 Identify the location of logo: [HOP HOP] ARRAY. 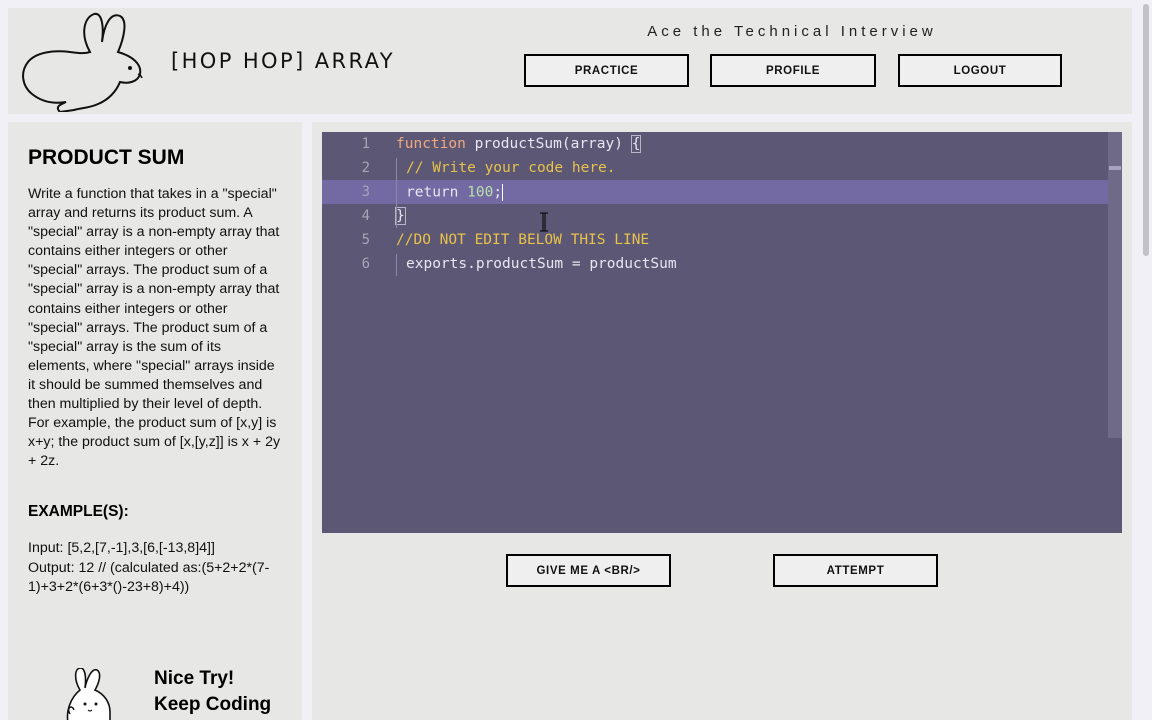
(224, 61).